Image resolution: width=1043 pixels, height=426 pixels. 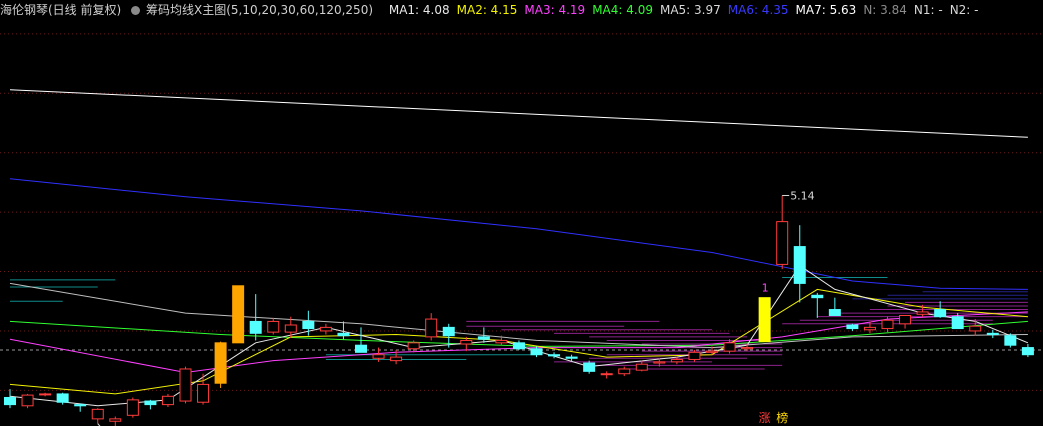 I want to click on signal-flag: 1, so click(x=765, y=288).